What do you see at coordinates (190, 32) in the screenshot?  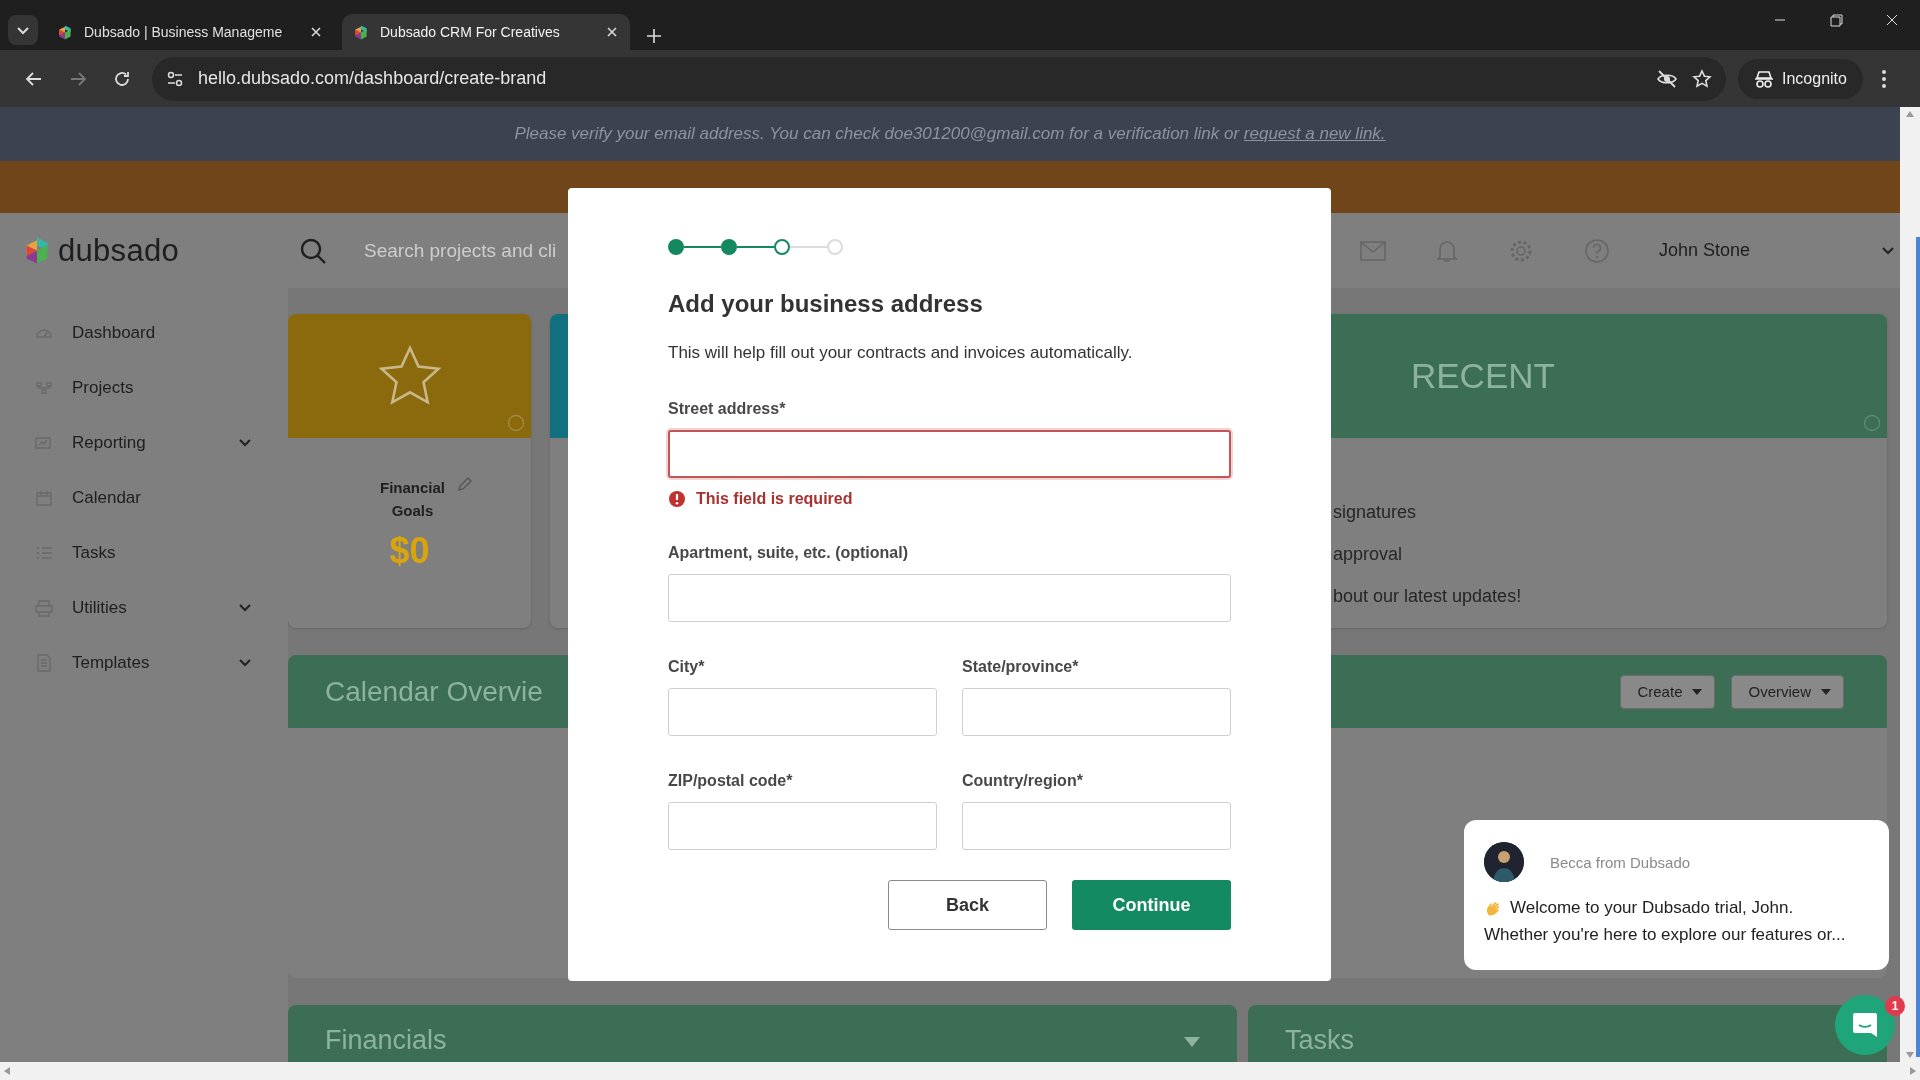 I see `browser-tab: Dubsado | Business Manageme` at bounding box center [190, 32].